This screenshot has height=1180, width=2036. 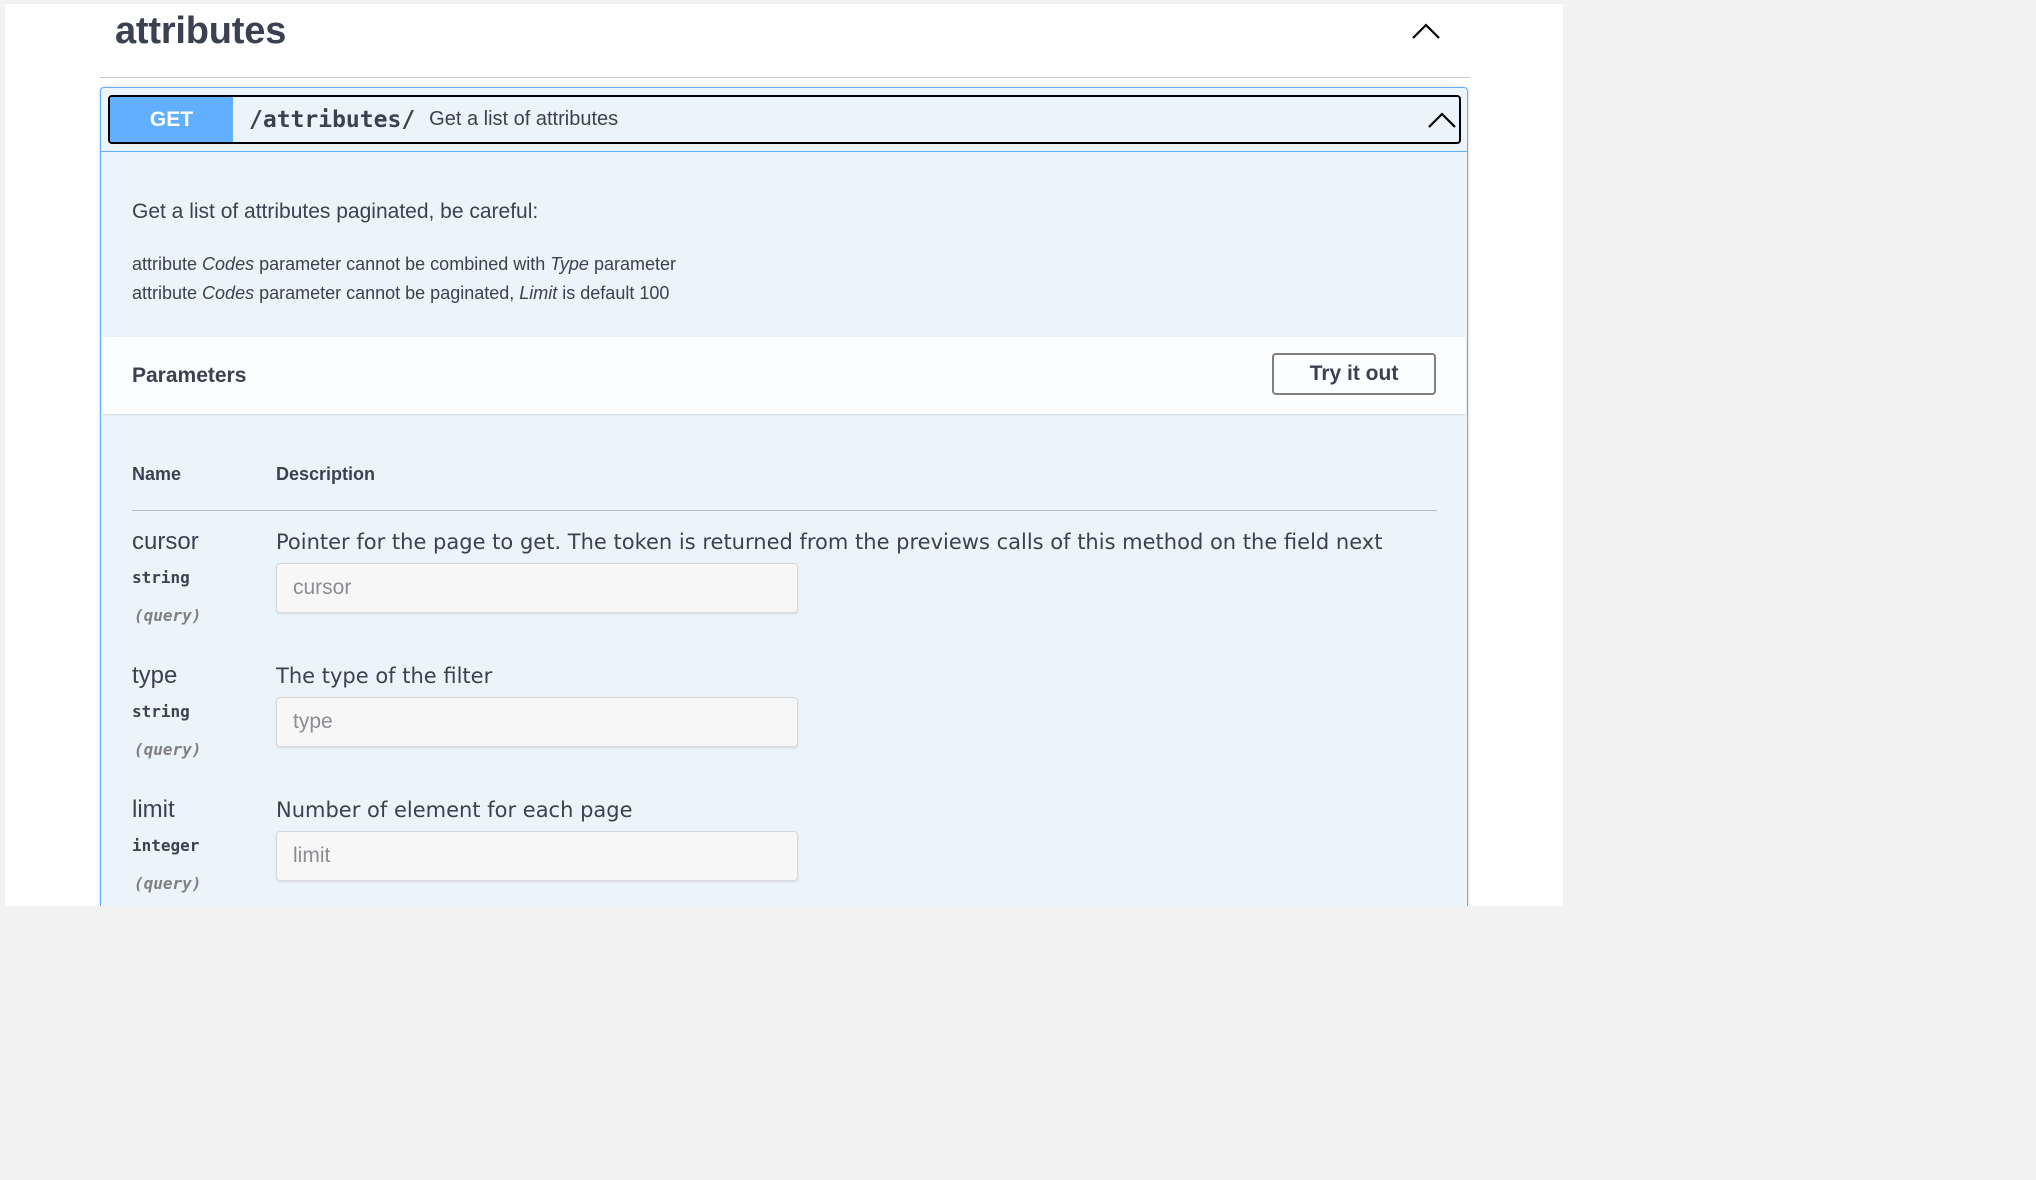 What do you see at coordinates (784, 151) in the screenshot?
I see `summary-divider` at bounding box center [784, 151].